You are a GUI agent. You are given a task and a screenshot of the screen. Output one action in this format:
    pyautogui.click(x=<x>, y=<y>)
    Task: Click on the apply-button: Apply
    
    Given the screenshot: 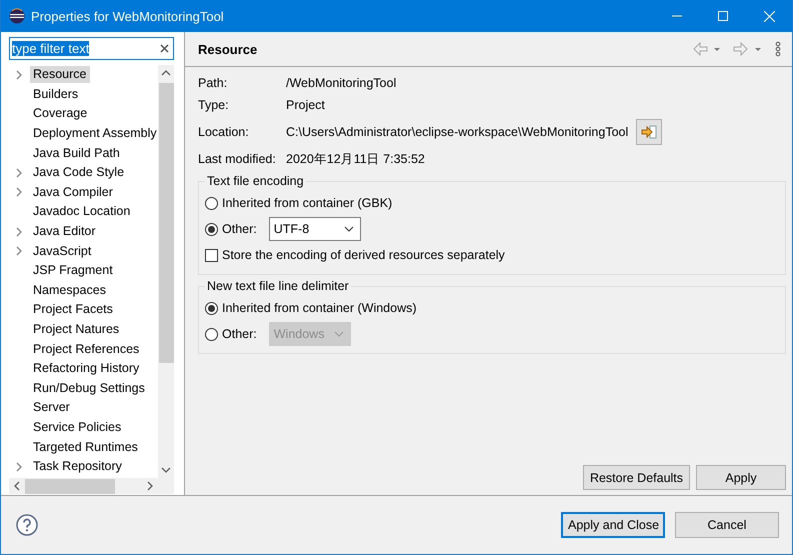 What is the action you would take?
    pyautogui.click(x=741, y=477)
    